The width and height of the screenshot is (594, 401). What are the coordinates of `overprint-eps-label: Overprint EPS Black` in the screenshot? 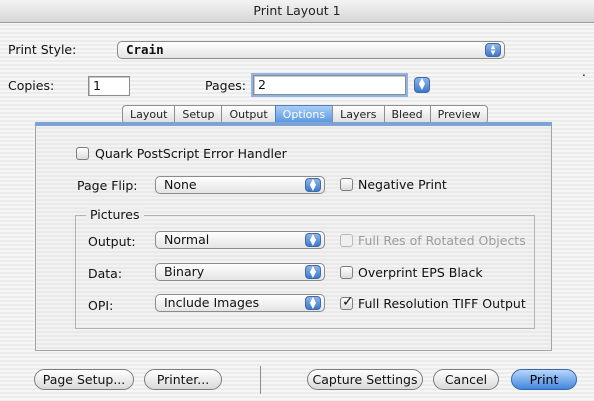 It's located at (420, 272).